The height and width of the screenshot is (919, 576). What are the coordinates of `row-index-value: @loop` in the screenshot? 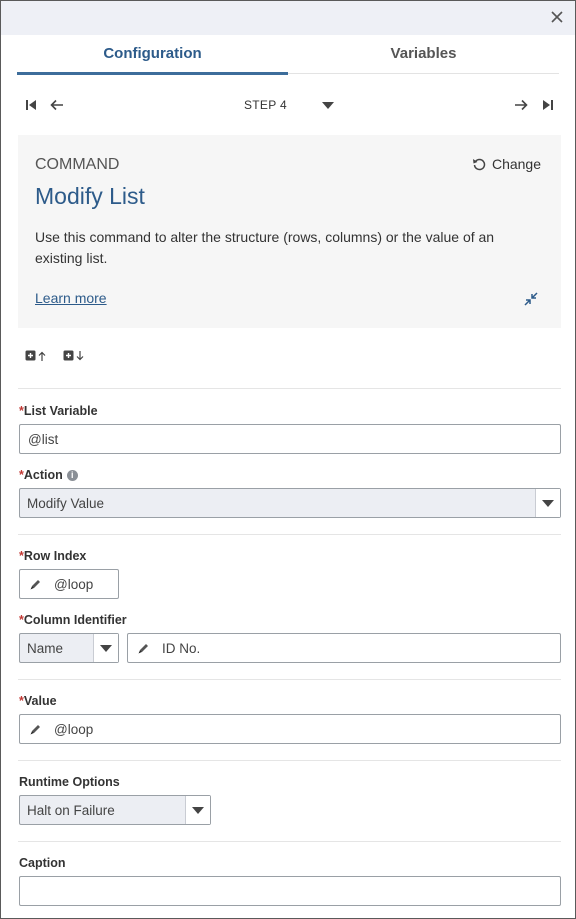 It's located at (74, 584).